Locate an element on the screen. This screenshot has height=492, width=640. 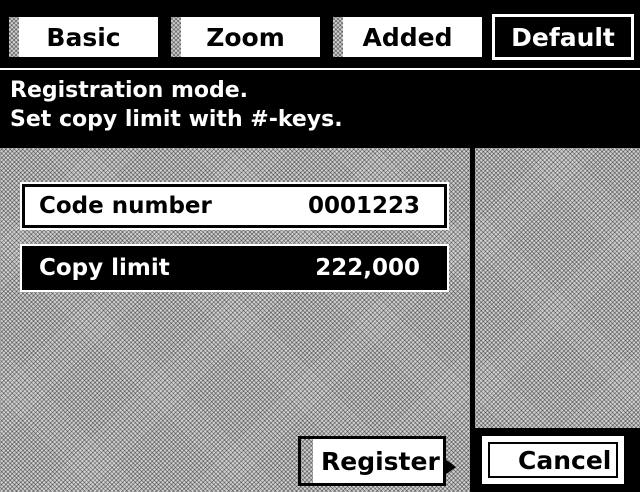
tab-zoom-label: Zoom is located at coordinates (245, 37).